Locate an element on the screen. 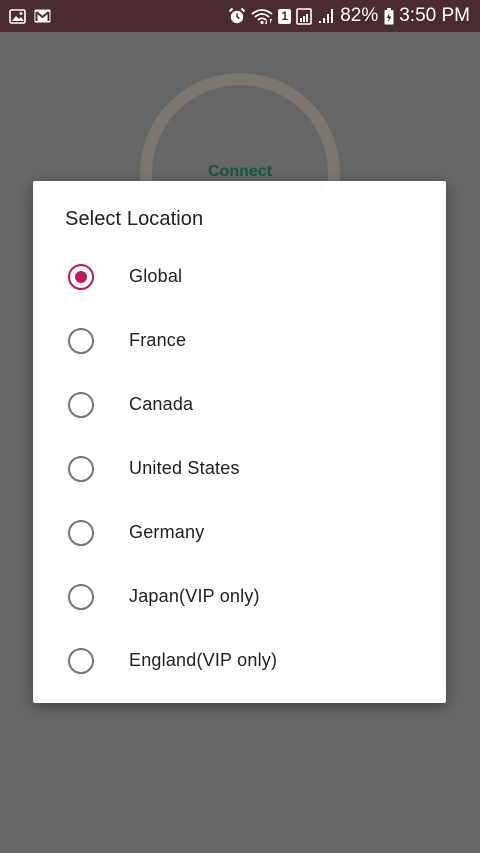  location-option-canada: Canada is located at coordinates (239, 405).